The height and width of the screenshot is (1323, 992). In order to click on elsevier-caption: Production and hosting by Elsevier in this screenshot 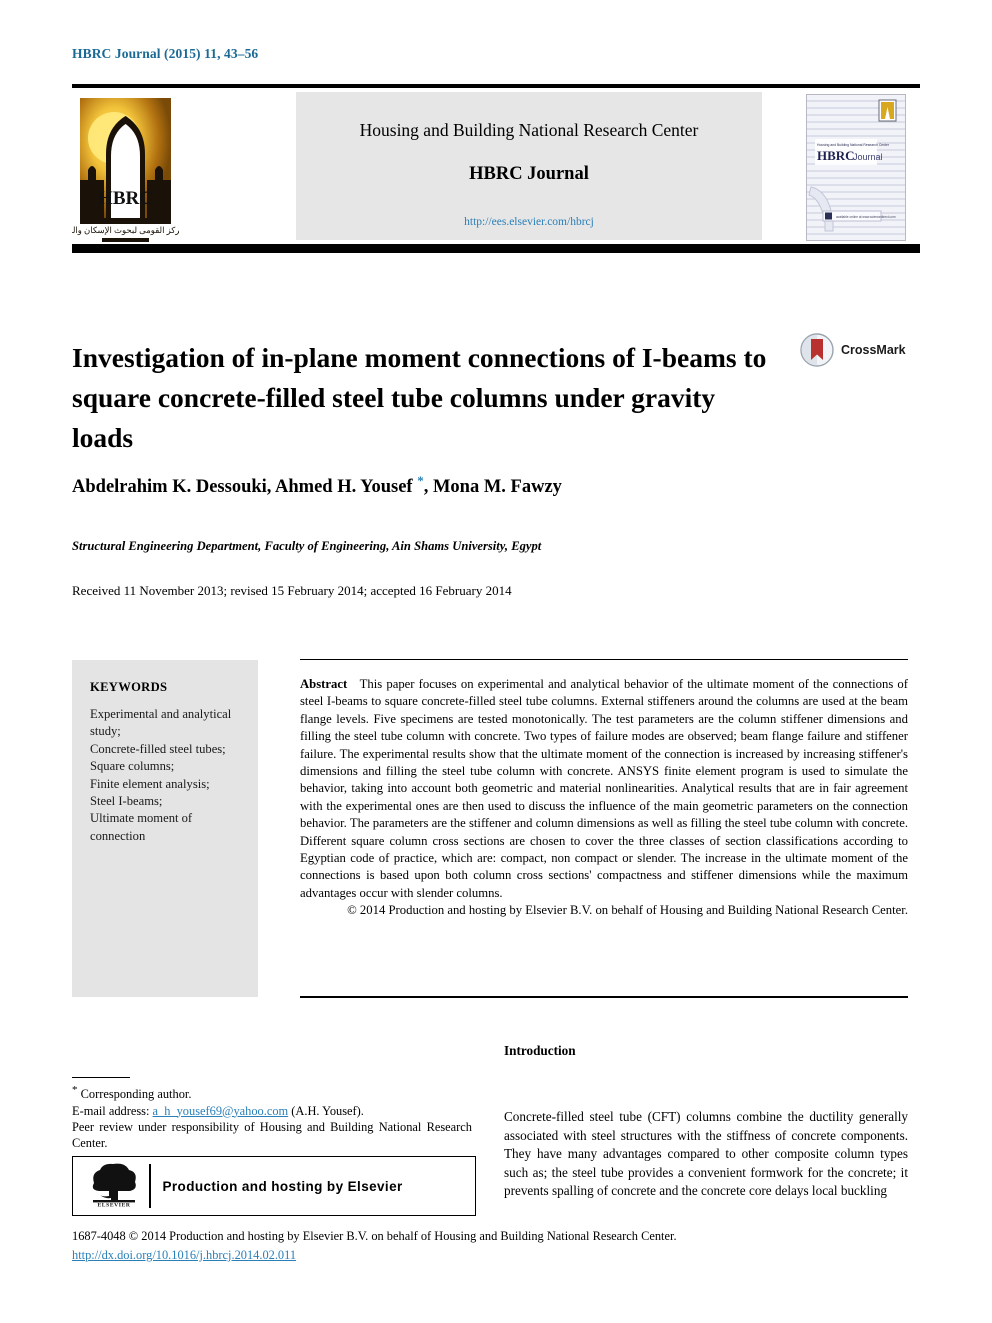, I will do `click(282, 1186)`.